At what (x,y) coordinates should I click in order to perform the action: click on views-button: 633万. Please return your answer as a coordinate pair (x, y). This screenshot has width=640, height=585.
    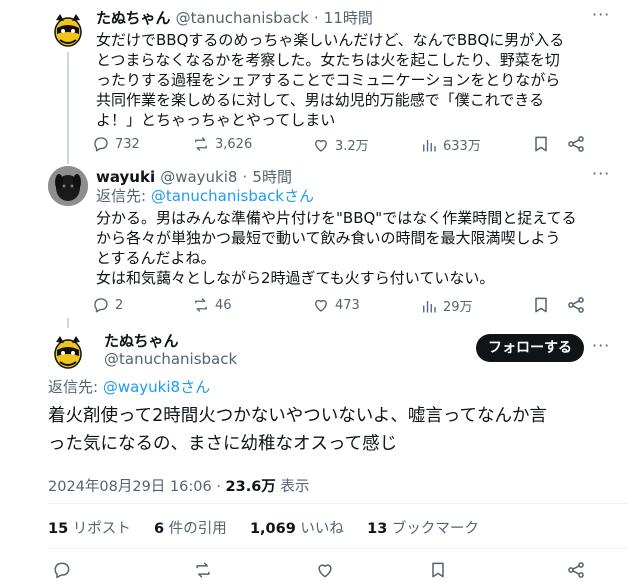
    Looking at the image, I should click on (450, 144).